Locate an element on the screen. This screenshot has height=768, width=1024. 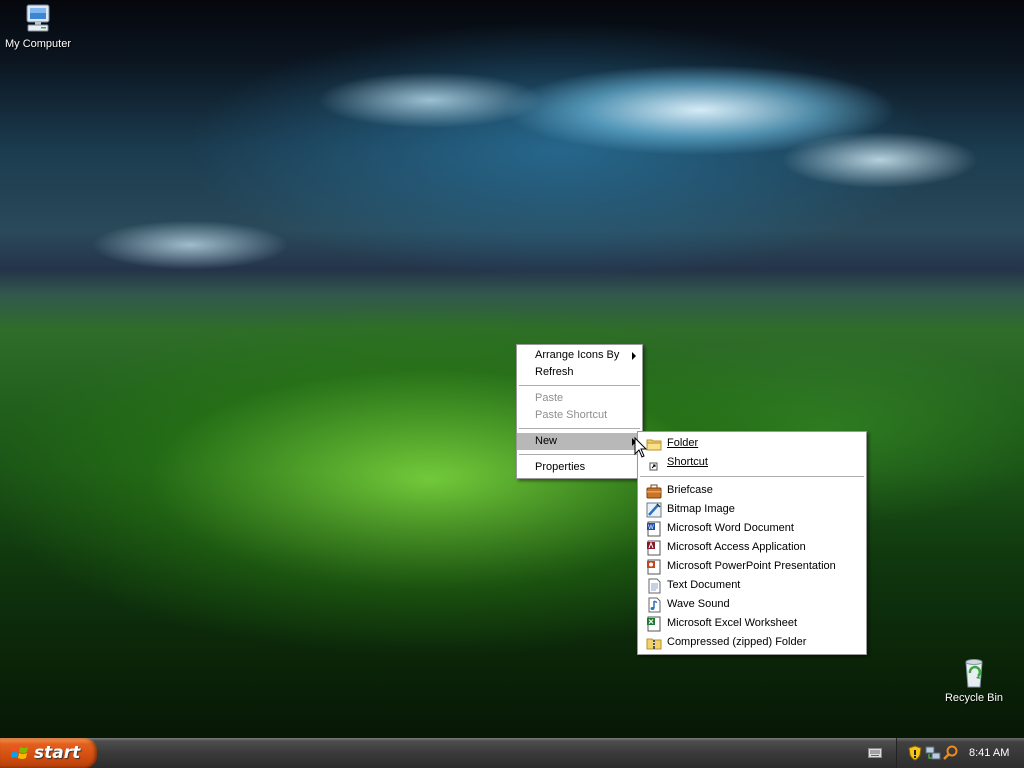
new-item-word-document: W Microsoft Word Document is located at coordinates (752, 528).